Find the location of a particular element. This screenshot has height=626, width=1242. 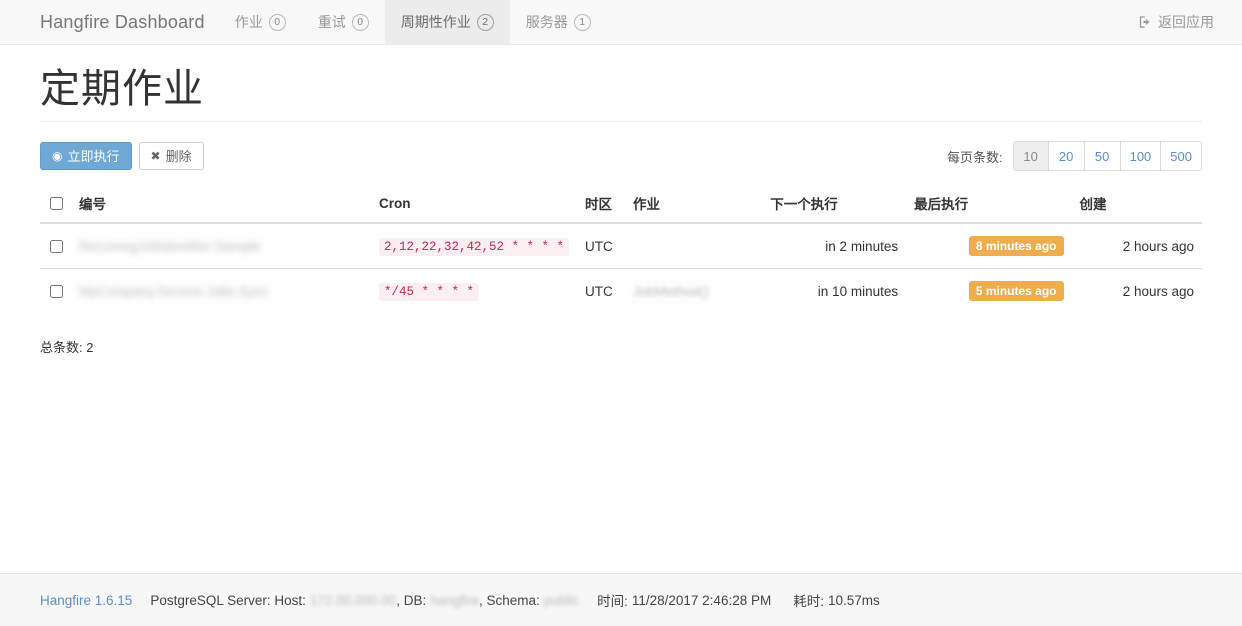

nav-tab-jobs: 作业 0 is located at coordinates (260, 22).